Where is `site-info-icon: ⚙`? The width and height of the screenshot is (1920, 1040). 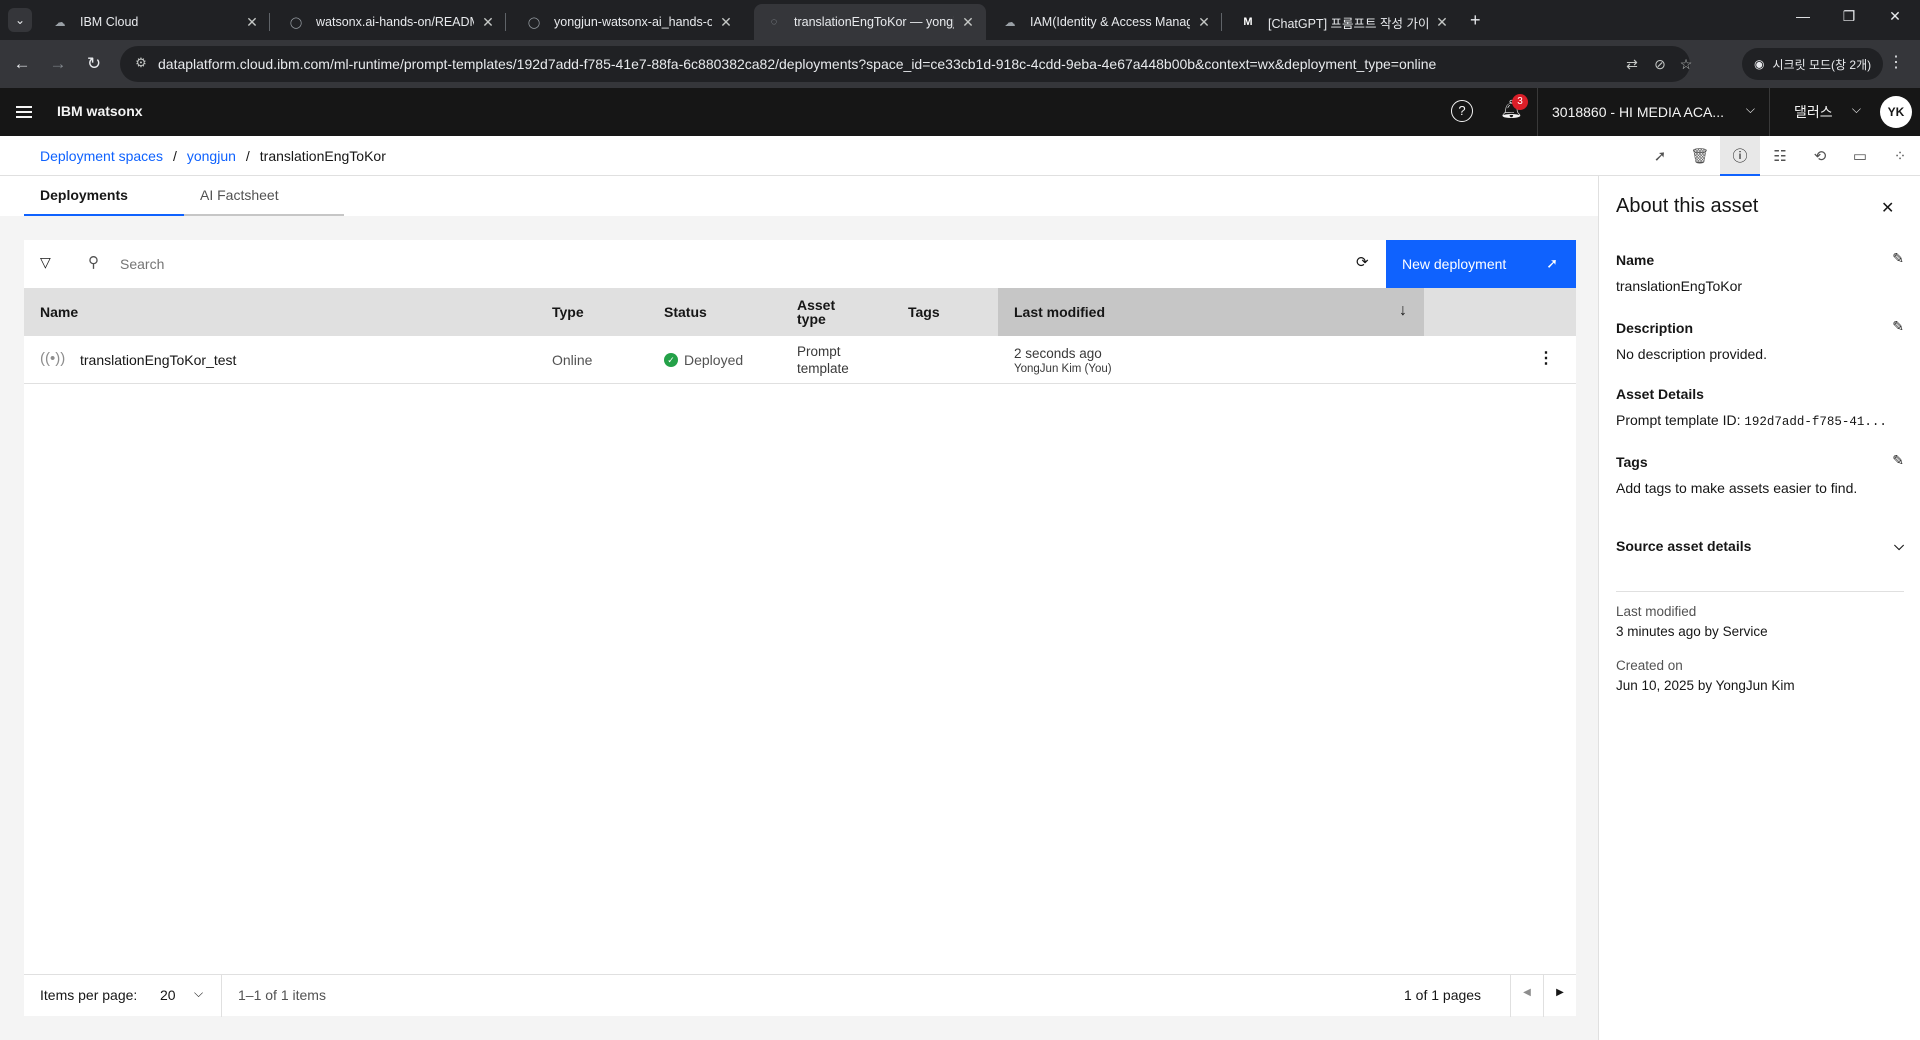 site-info-icon: ⚙ is located at coordinates (141, 64).